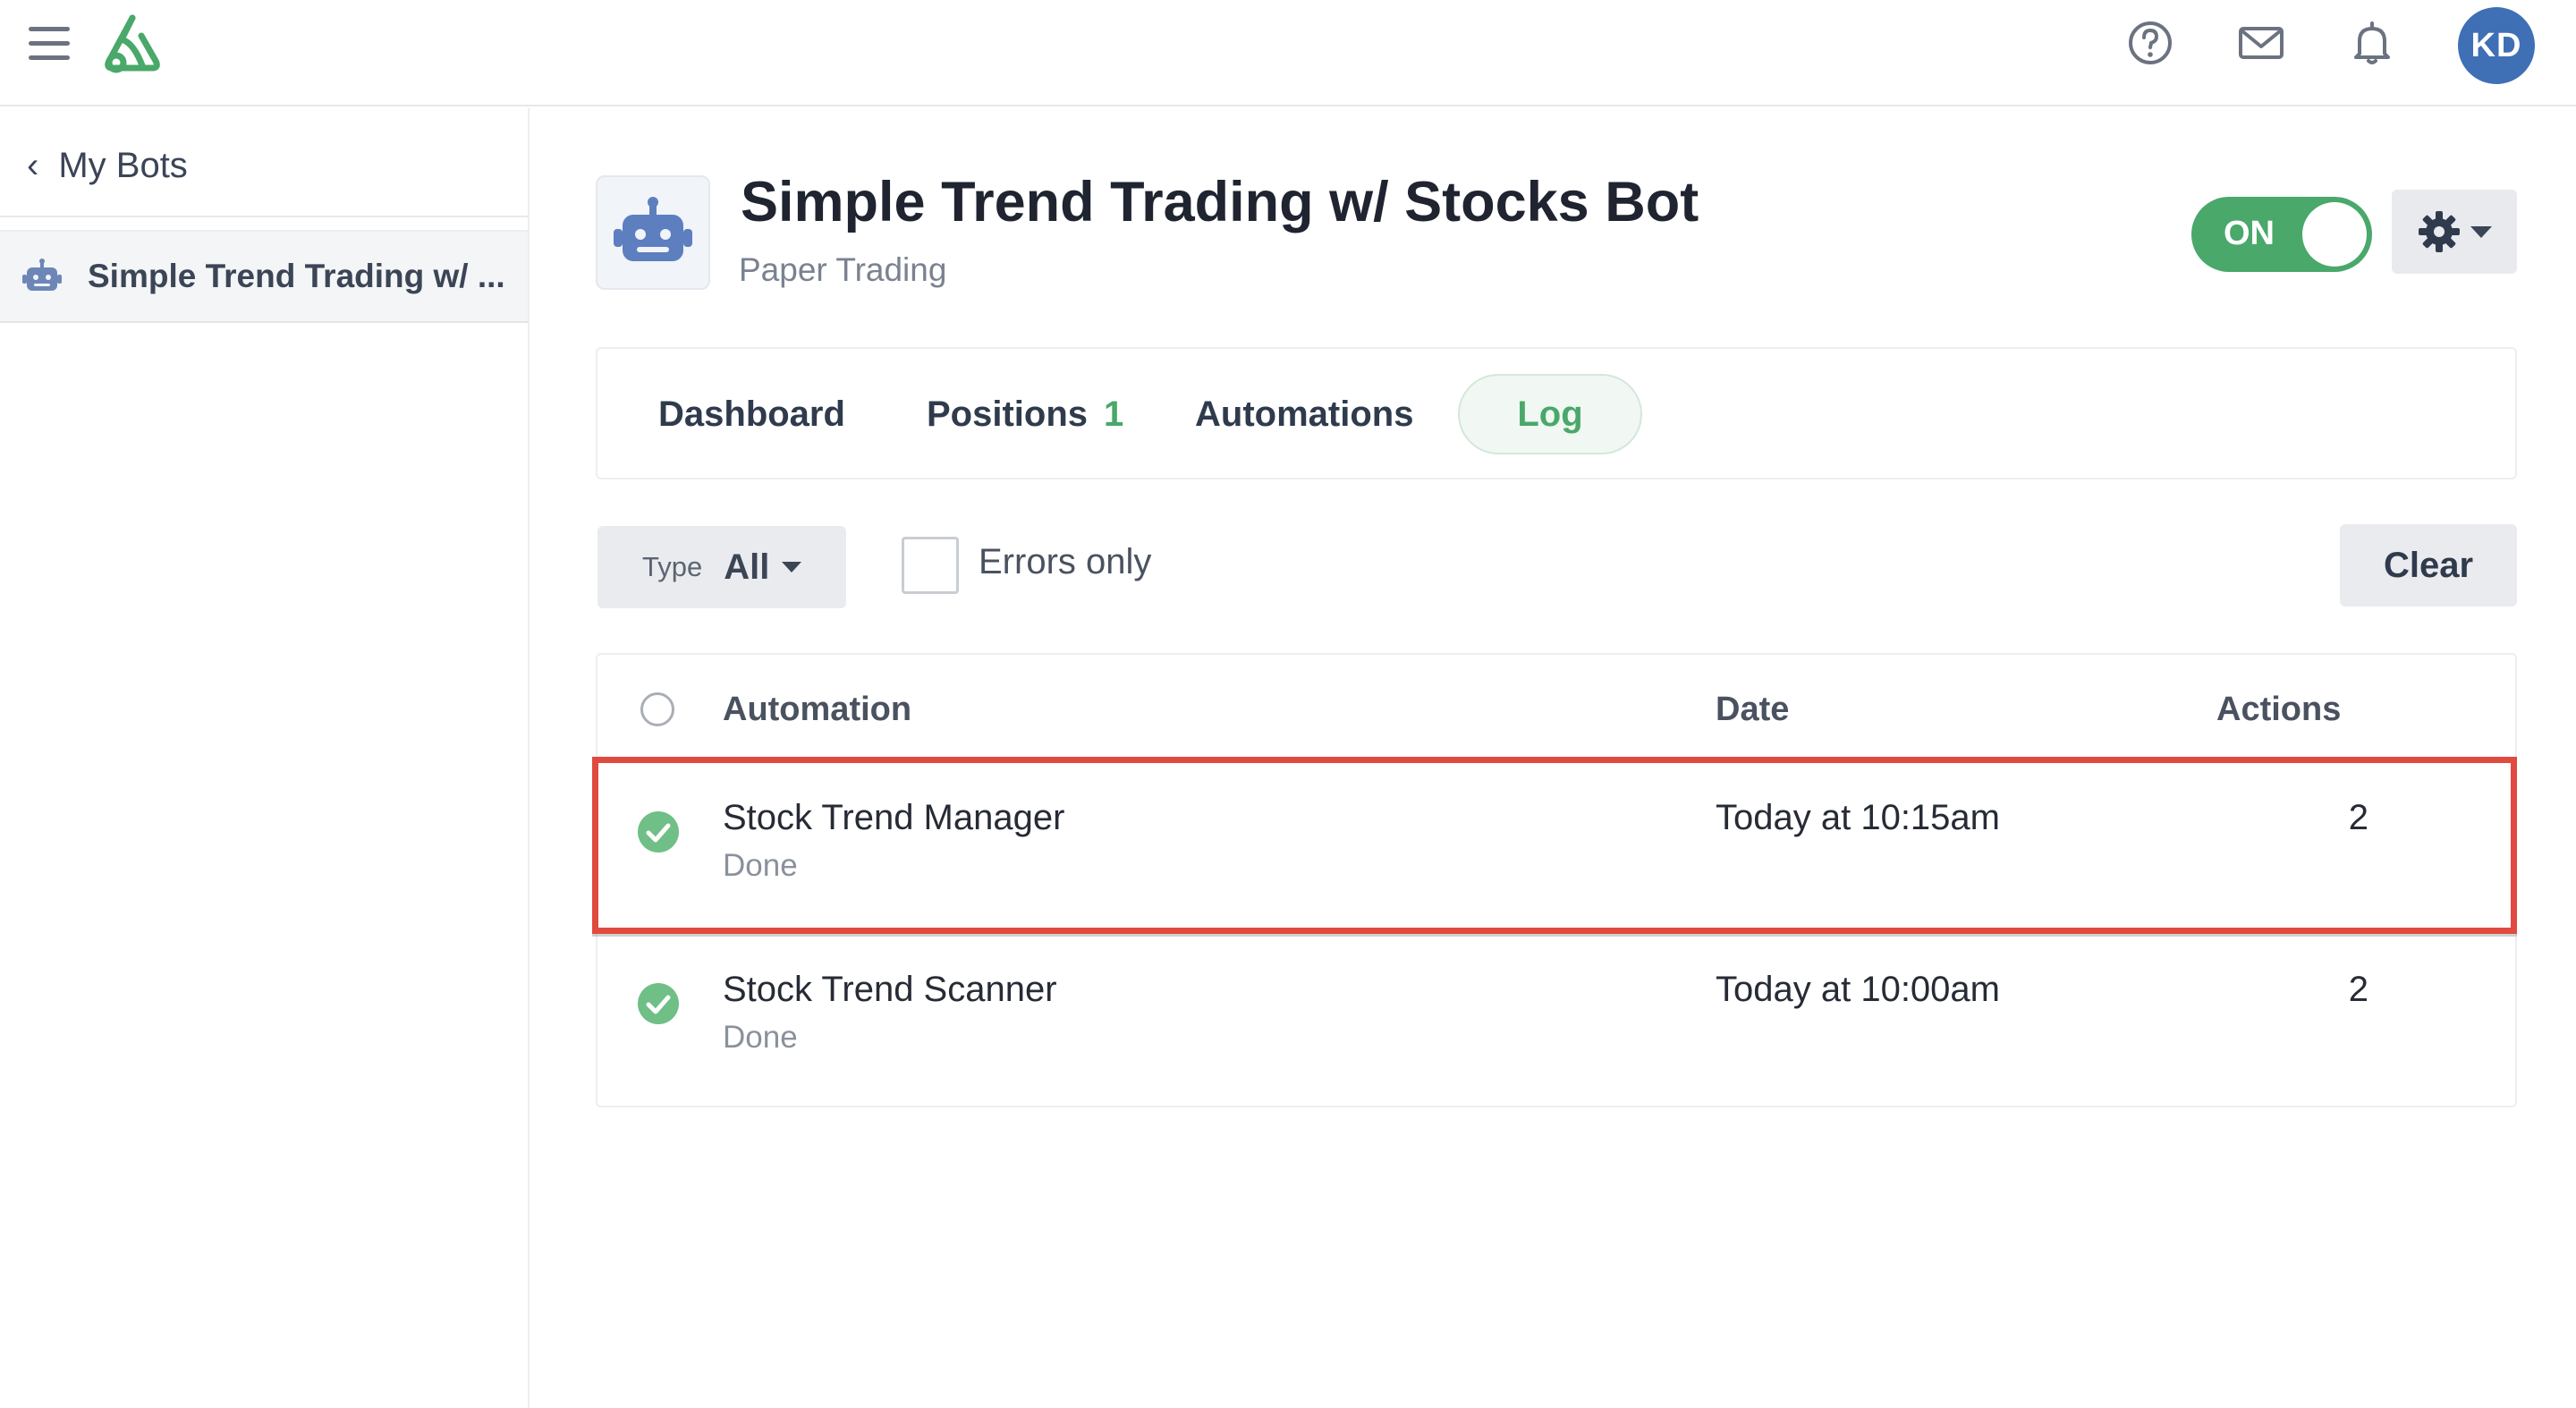  I want to click on select-all-radio, so click(657, 709).